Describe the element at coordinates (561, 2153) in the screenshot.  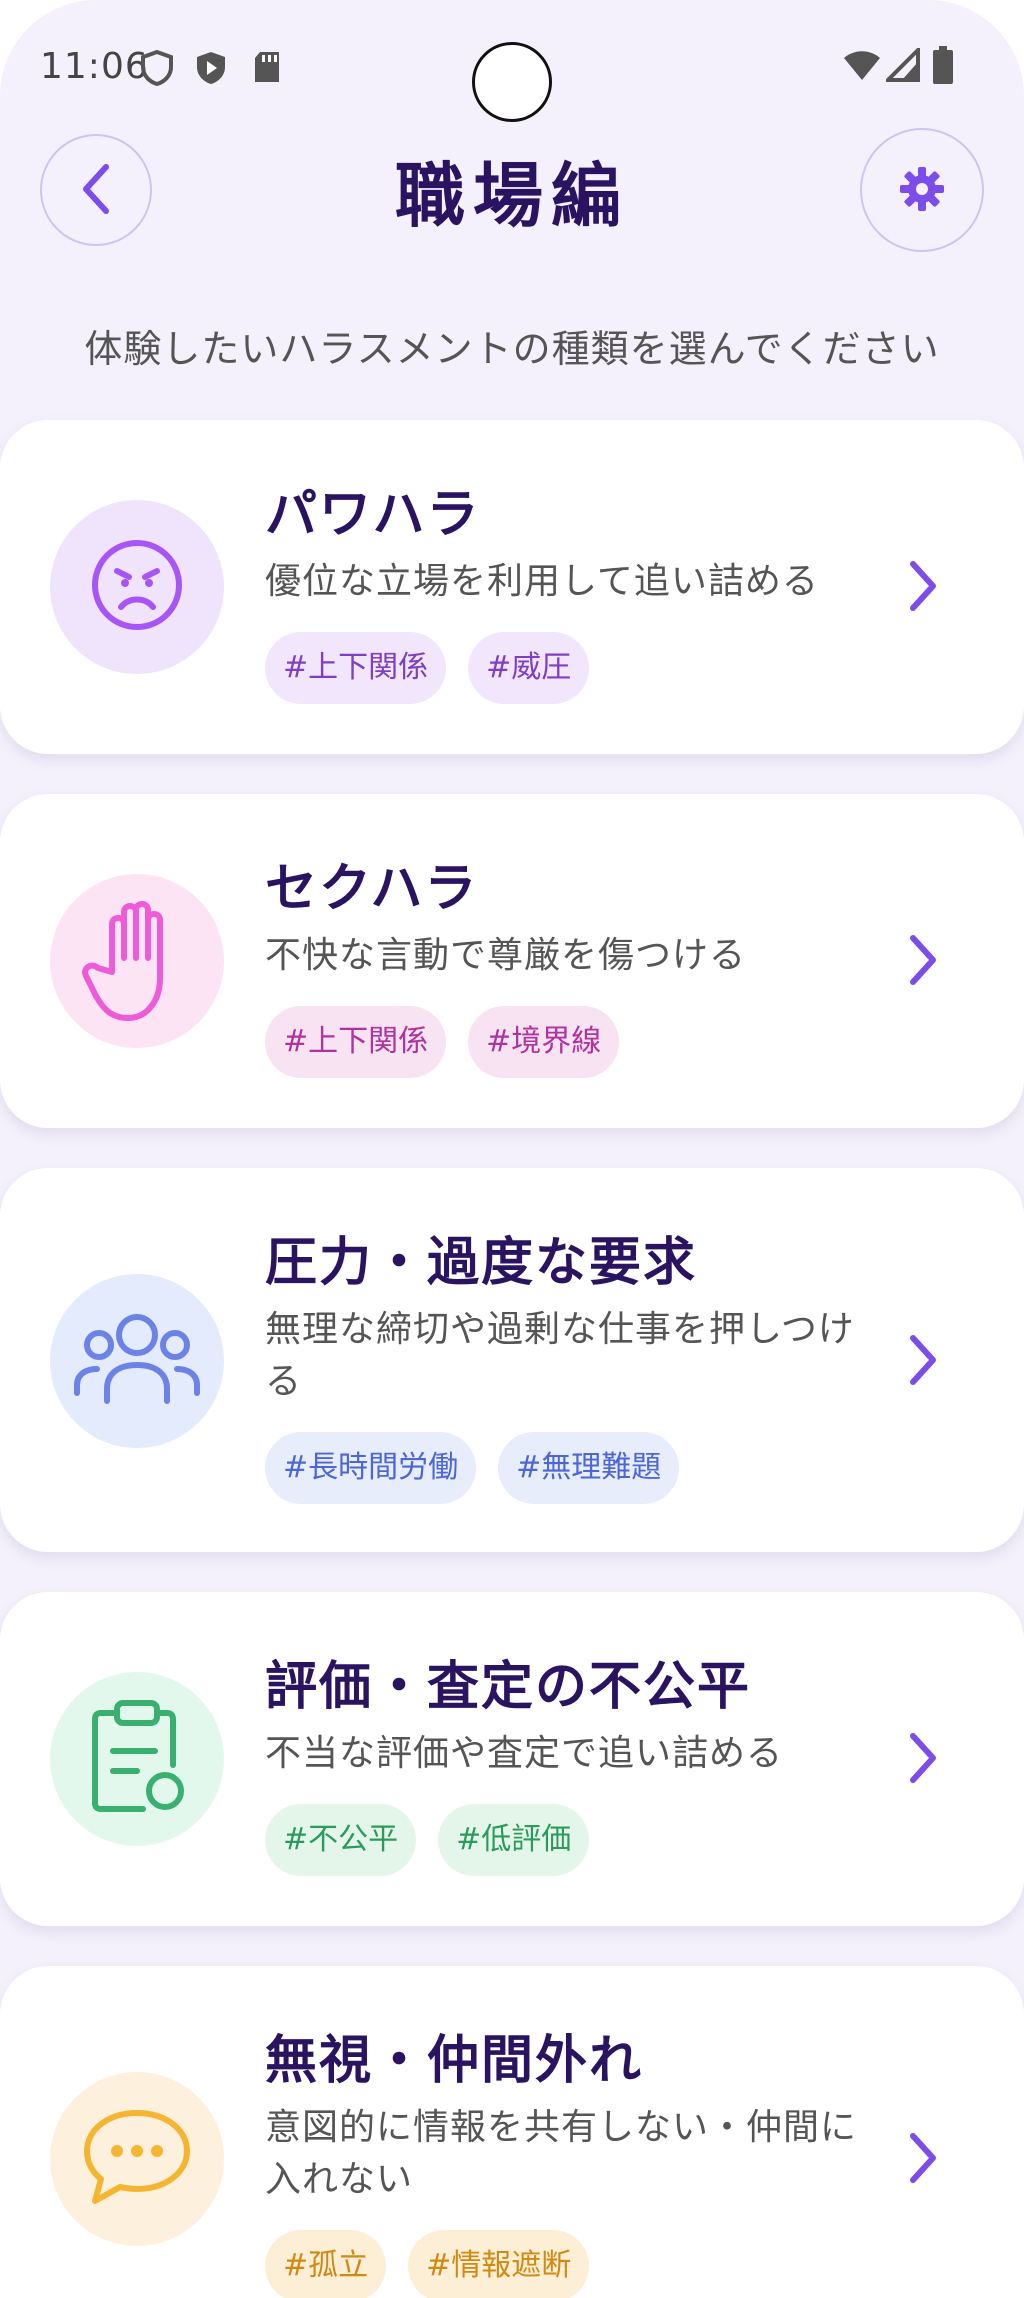
I see `card-description: 意図的に情報を共有しない・仲間に入れない` at that location.